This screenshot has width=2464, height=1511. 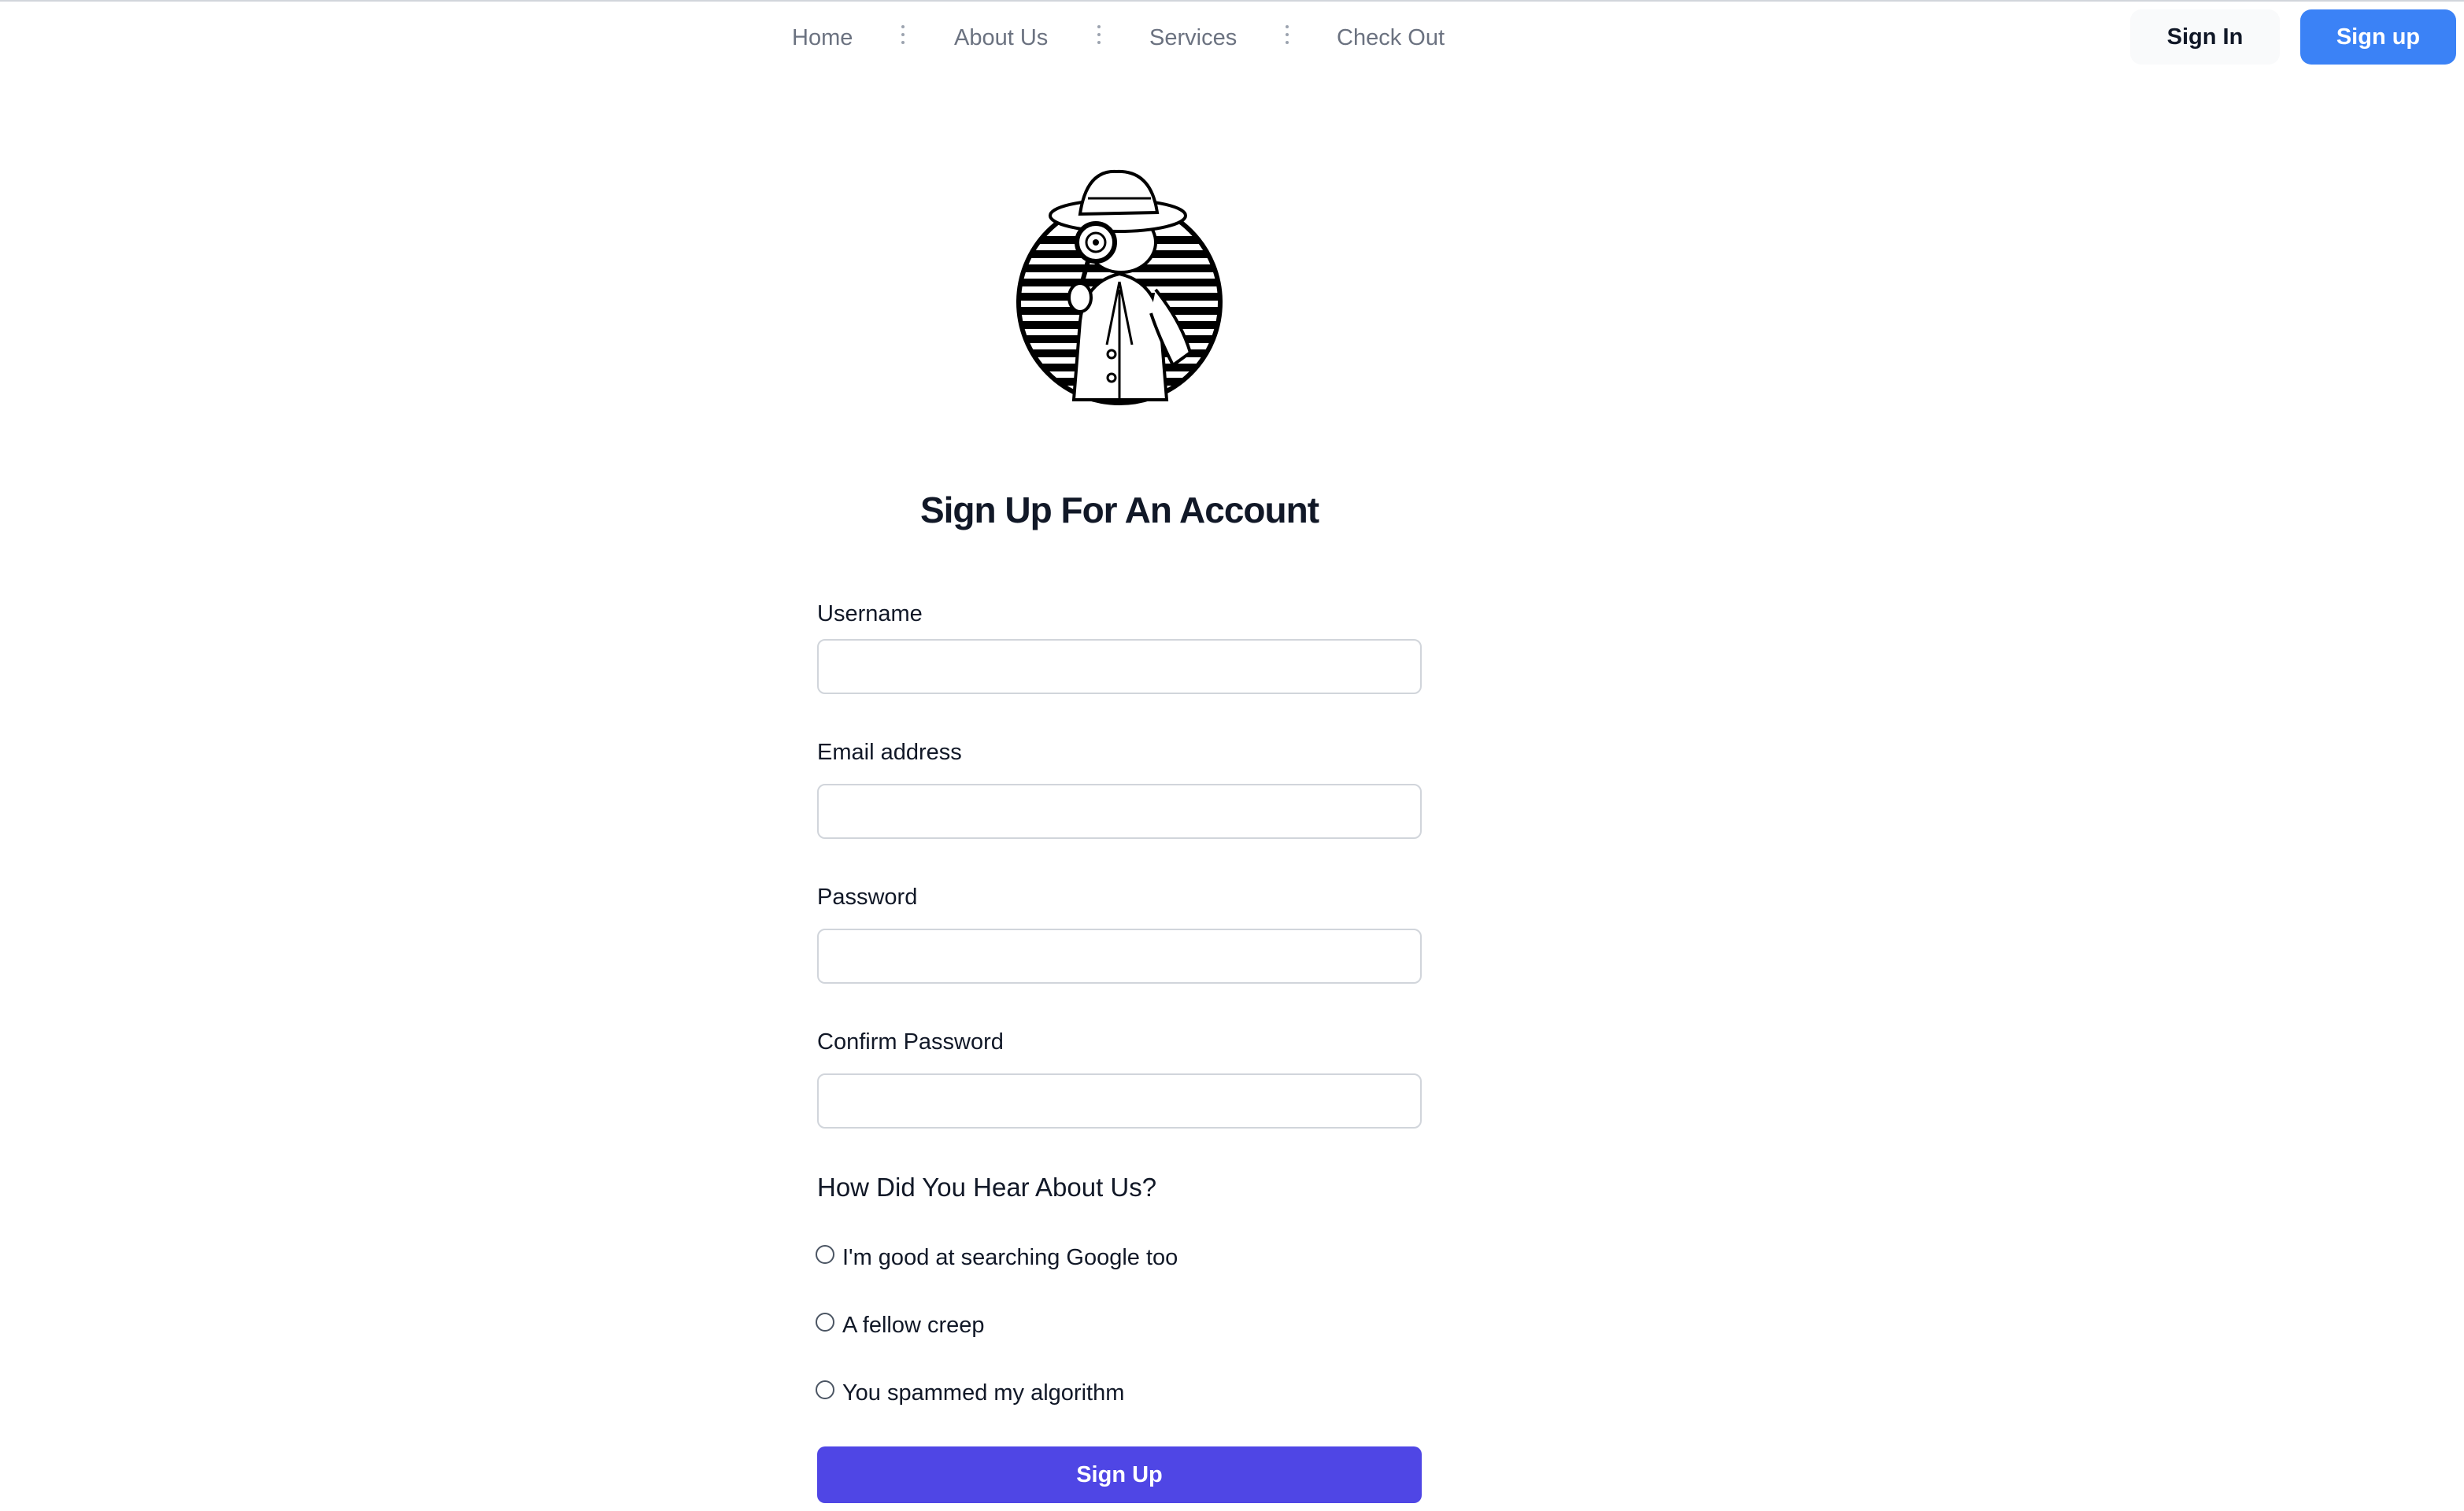 I want to click on detective-logo-icon, so click(x=1119, y=288).